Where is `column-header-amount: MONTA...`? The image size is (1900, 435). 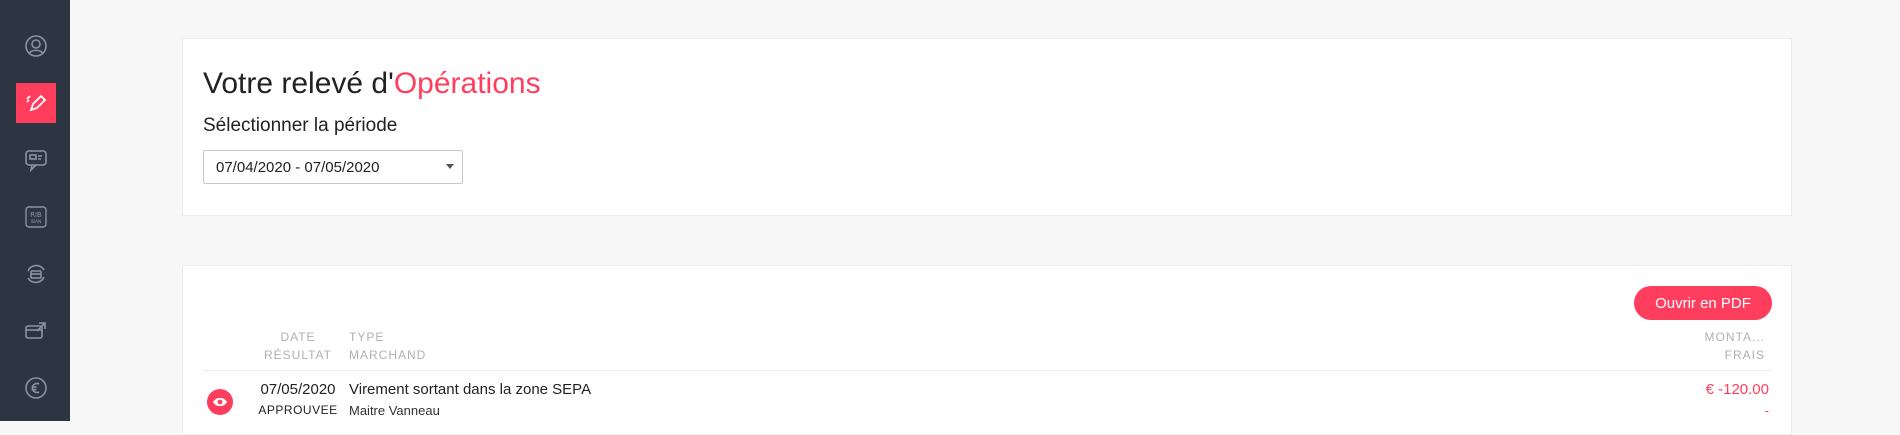
column-header-amount: MONTA... is located at coordinates (1734, 337).